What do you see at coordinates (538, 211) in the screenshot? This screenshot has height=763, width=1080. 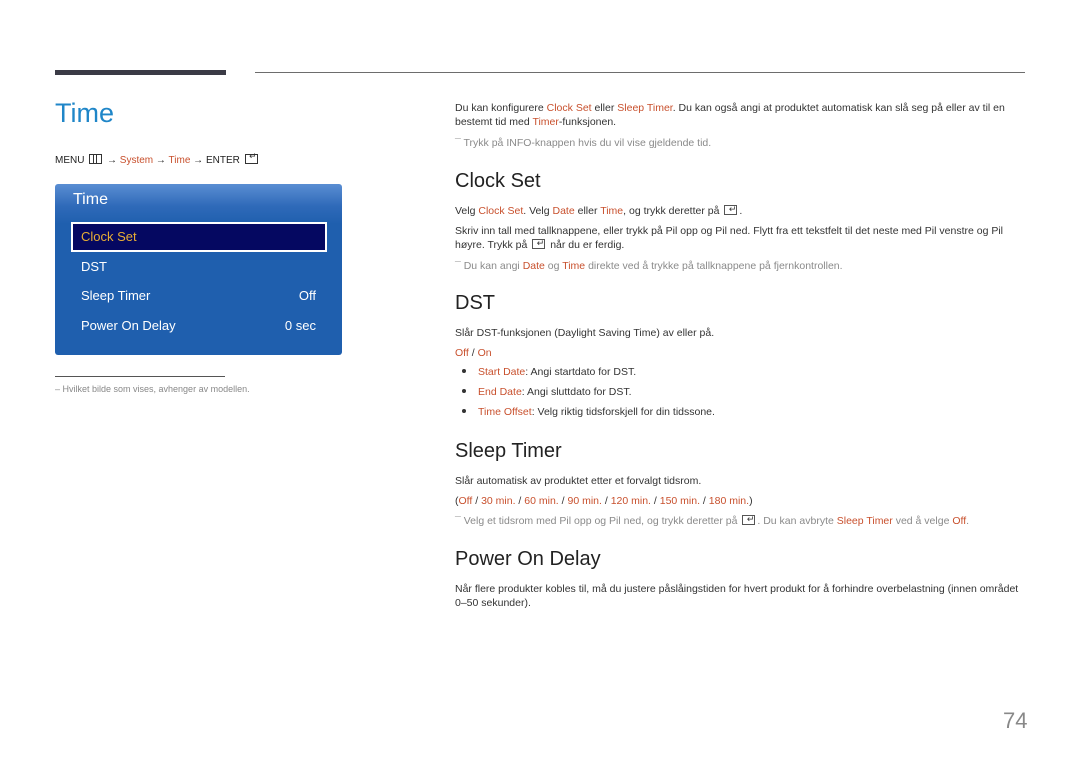 I see `text: . Velg` at bounding box center [538, 211].